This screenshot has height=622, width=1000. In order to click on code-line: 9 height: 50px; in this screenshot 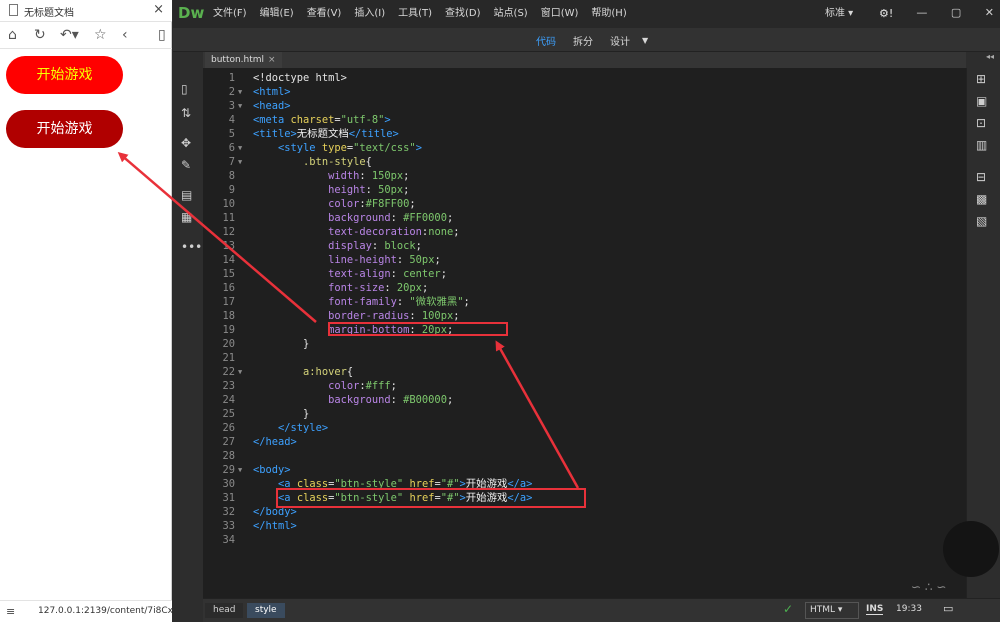, I will do `click(584, 190)`.